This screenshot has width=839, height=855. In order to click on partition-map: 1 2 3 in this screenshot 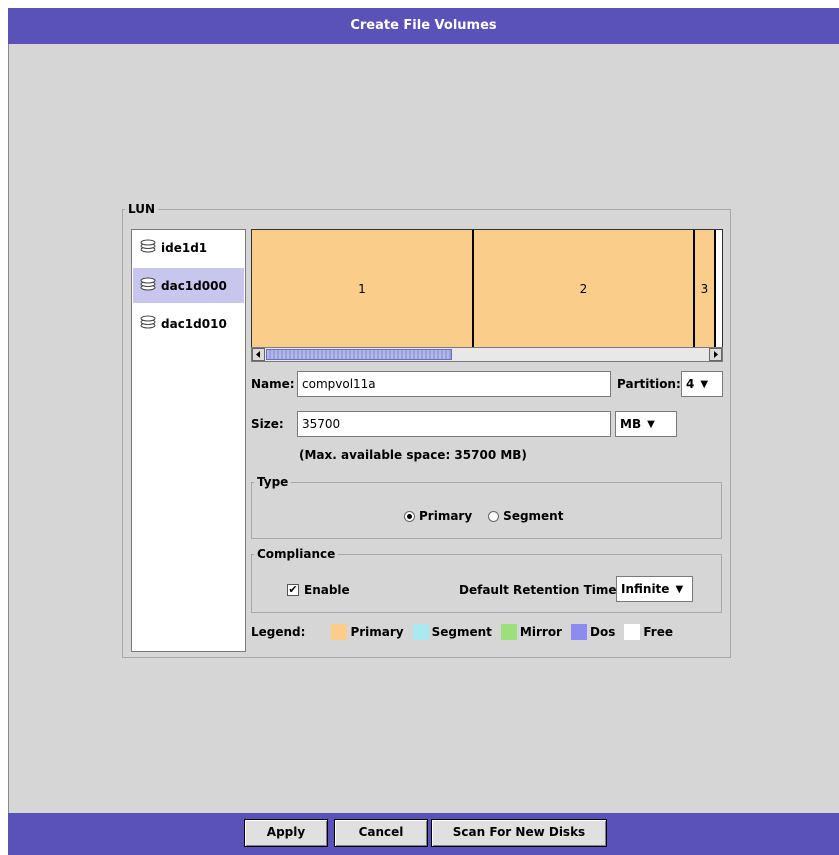, I will do `click(487, 289)`.